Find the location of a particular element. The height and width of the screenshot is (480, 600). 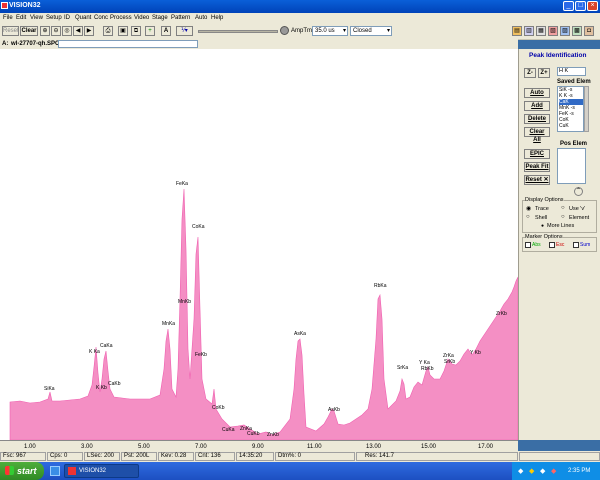

use-v-checkbox: ○ is located at coordinates (563, 208).